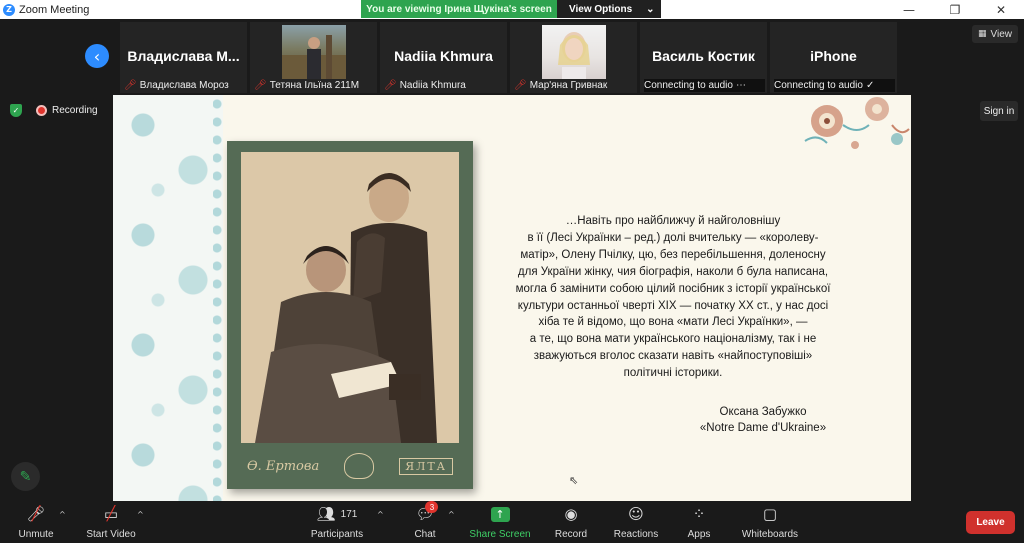 The image size is (1024, 543). I want to click on share-screen-button: ↑ Share Screen, so click(500, 523).